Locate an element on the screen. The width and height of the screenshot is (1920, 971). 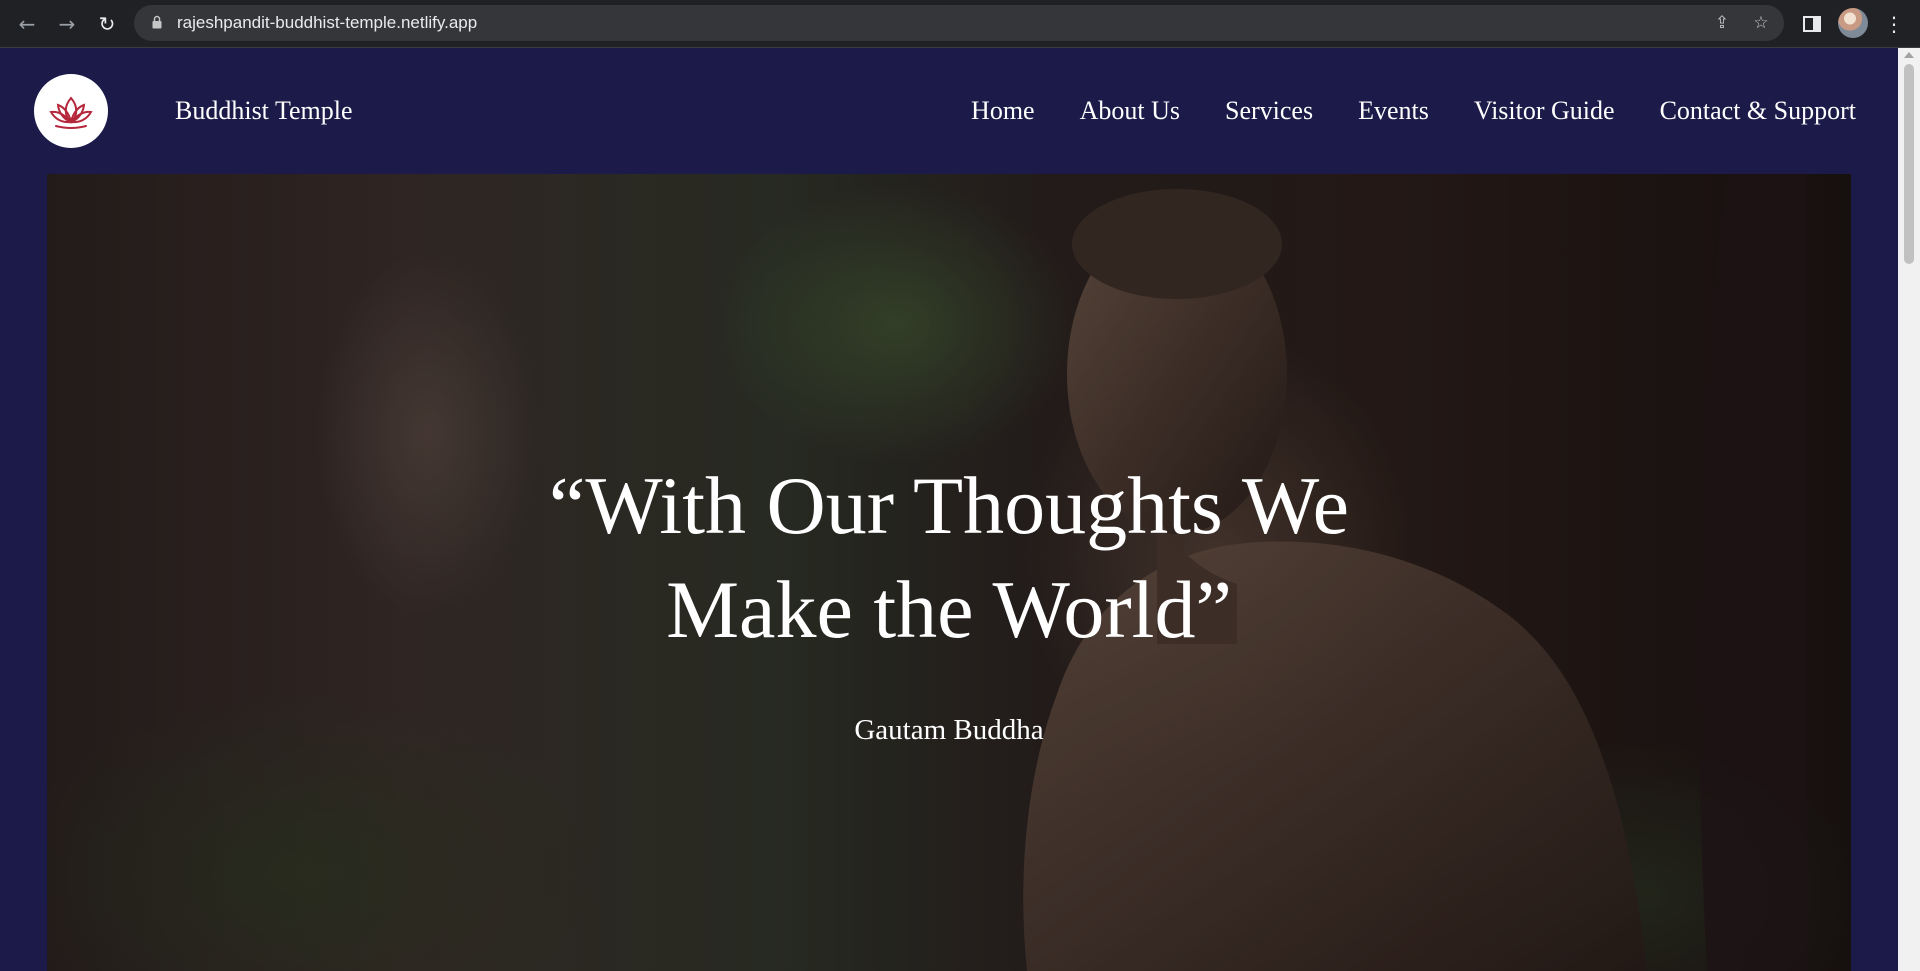
back-icon: ← is located at coordinates (27, 24).